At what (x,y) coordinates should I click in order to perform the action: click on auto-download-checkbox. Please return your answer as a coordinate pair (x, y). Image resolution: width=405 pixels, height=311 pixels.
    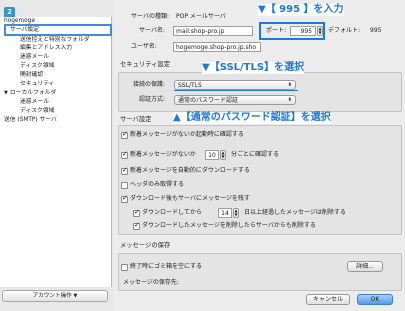
    Looking at the image, I should click on (124, 170).